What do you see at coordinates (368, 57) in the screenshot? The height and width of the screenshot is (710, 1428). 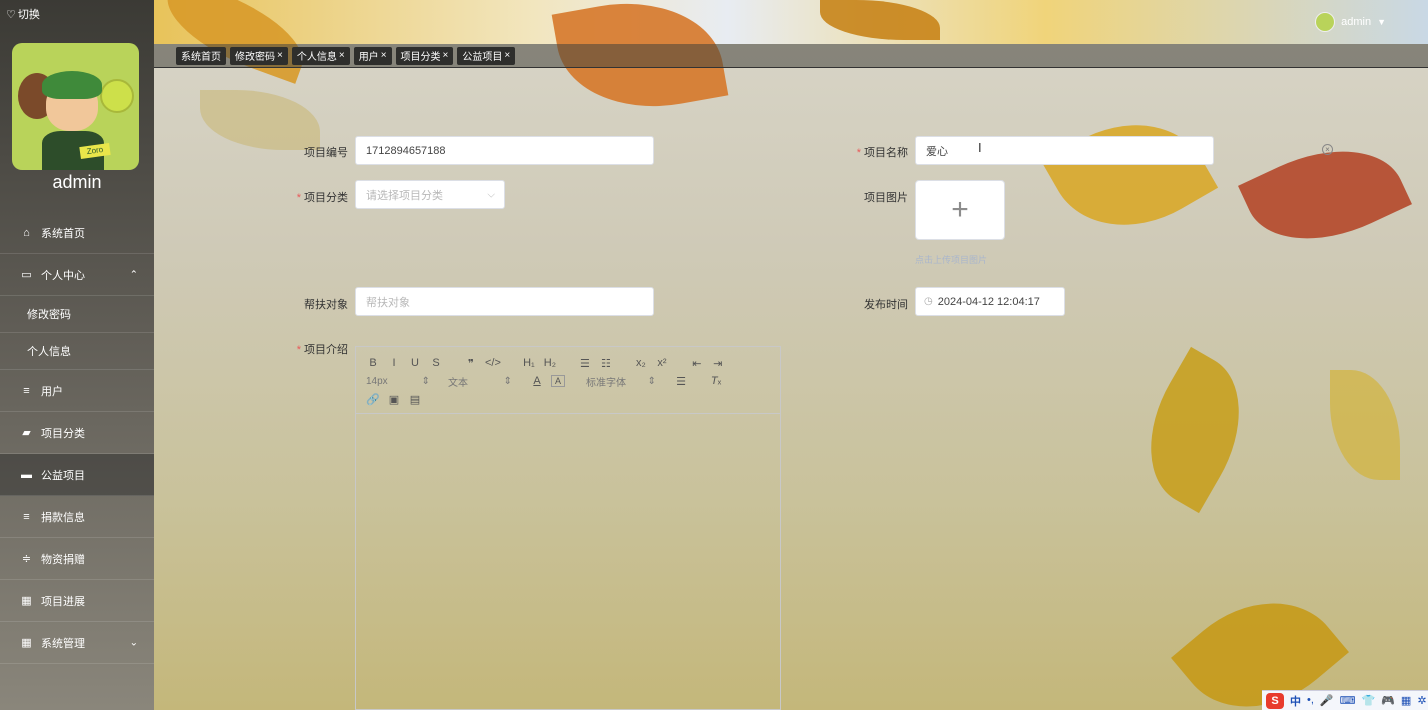 I see `tab-label: 用户` at bounding box center [368, 57].